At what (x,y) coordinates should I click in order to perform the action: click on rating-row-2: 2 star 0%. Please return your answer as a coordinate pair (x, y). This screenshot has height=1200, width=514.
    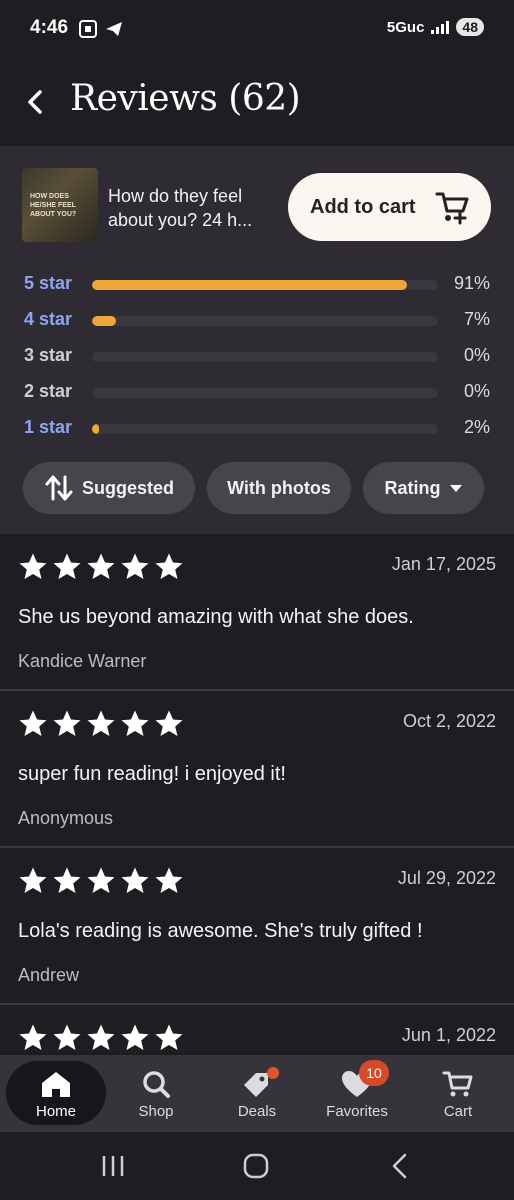
    Looking at the image, I should click on (257, 393).